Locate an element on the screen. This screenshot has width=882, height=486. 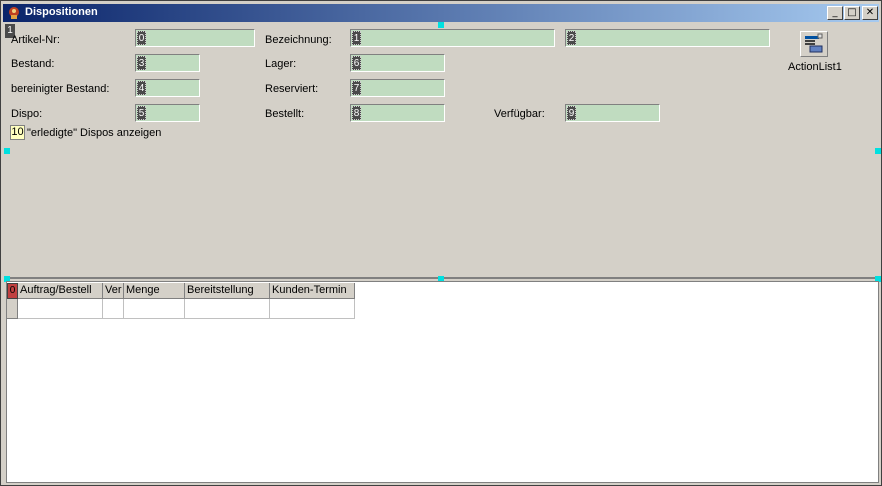
minimize-button: _ is located at coordinates (835, 13).